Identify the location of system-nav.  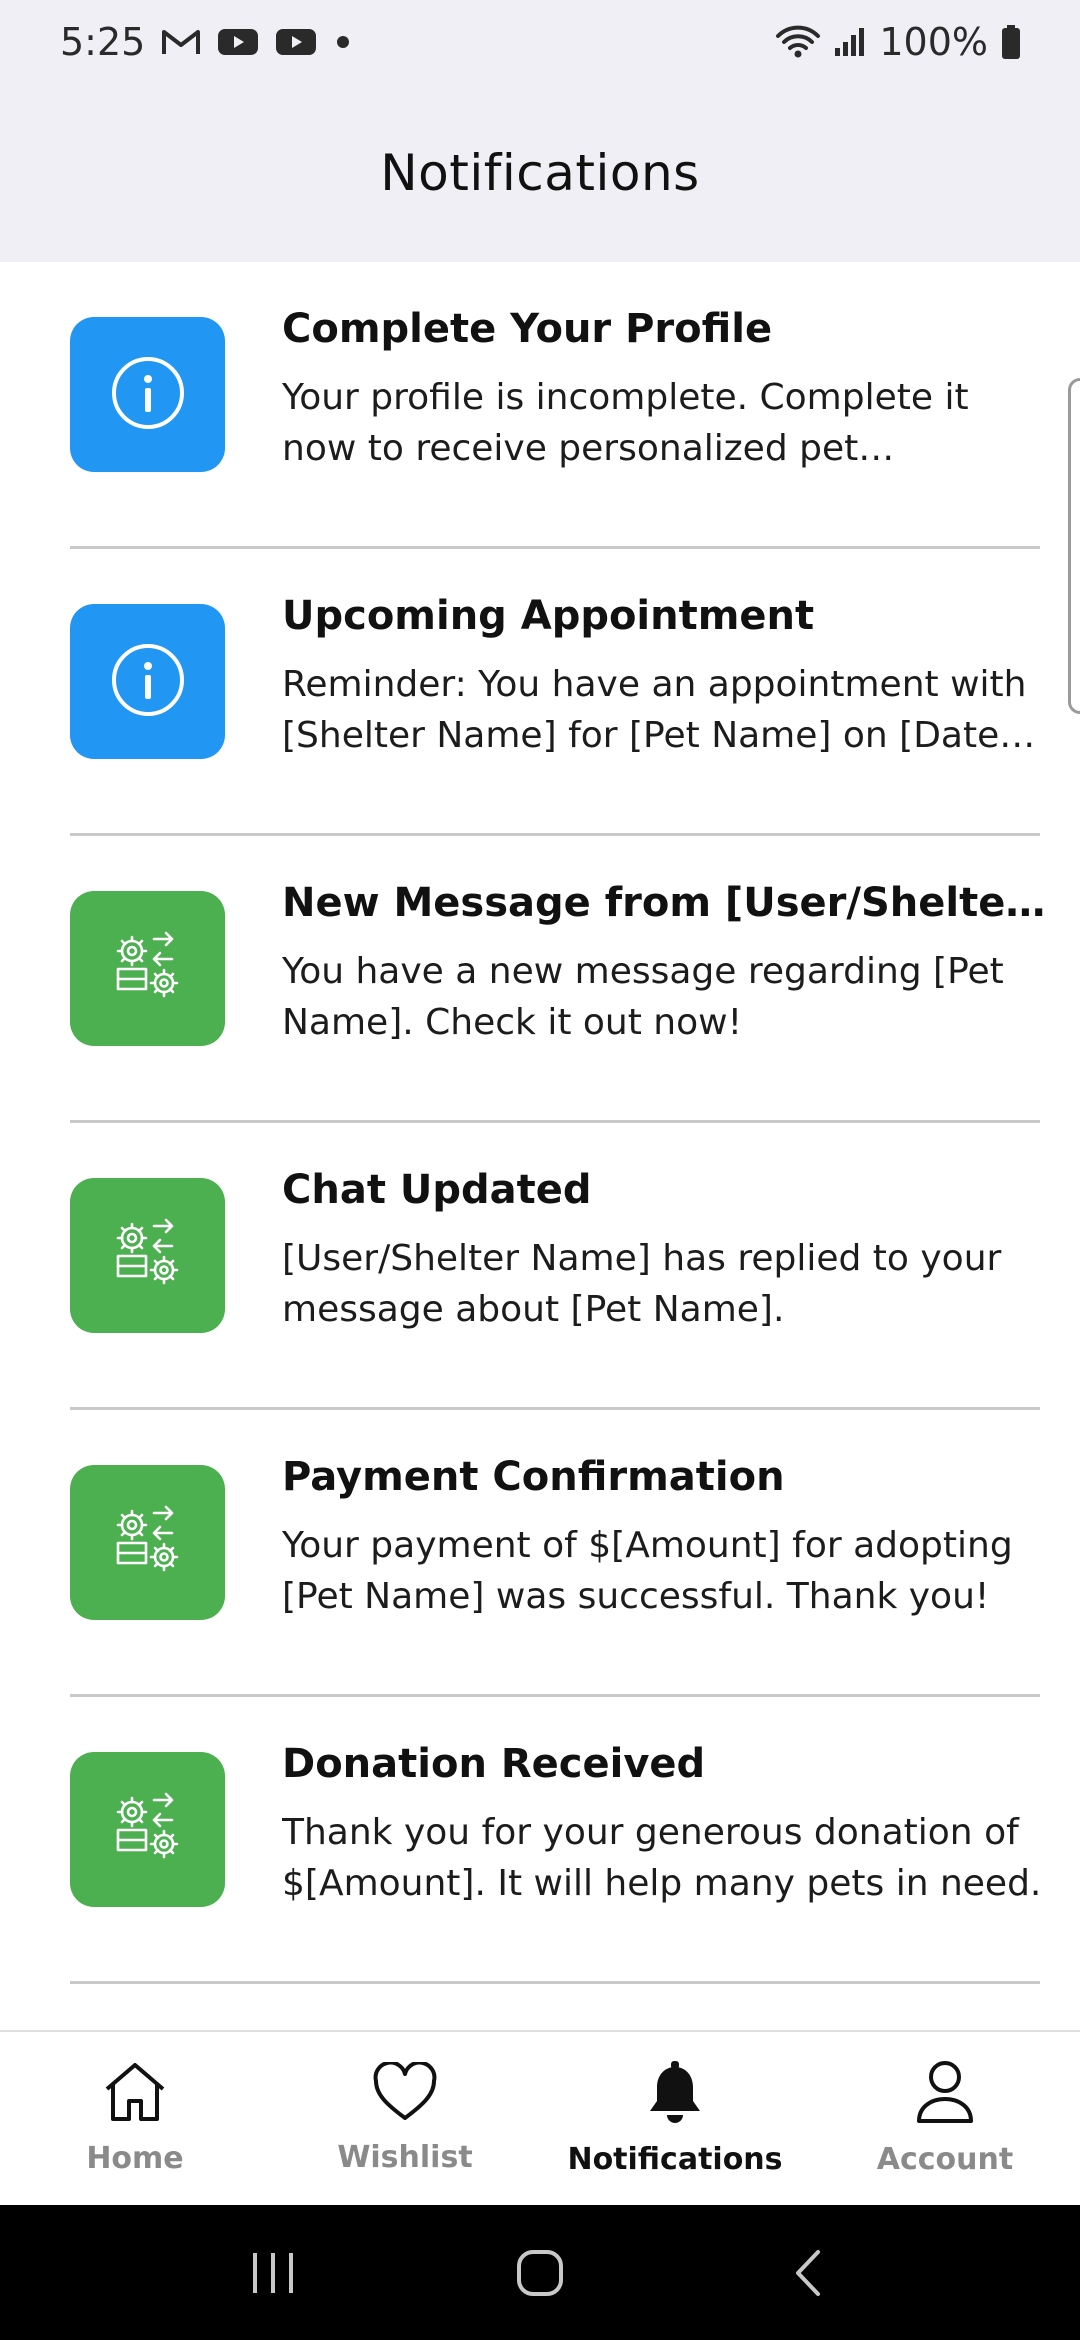
(540, 2272).